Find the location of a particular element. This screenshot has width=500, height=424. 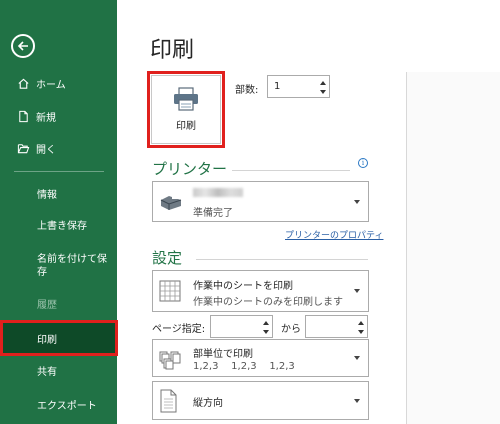

back-arrow-icon is located at coordinates (23, 46).